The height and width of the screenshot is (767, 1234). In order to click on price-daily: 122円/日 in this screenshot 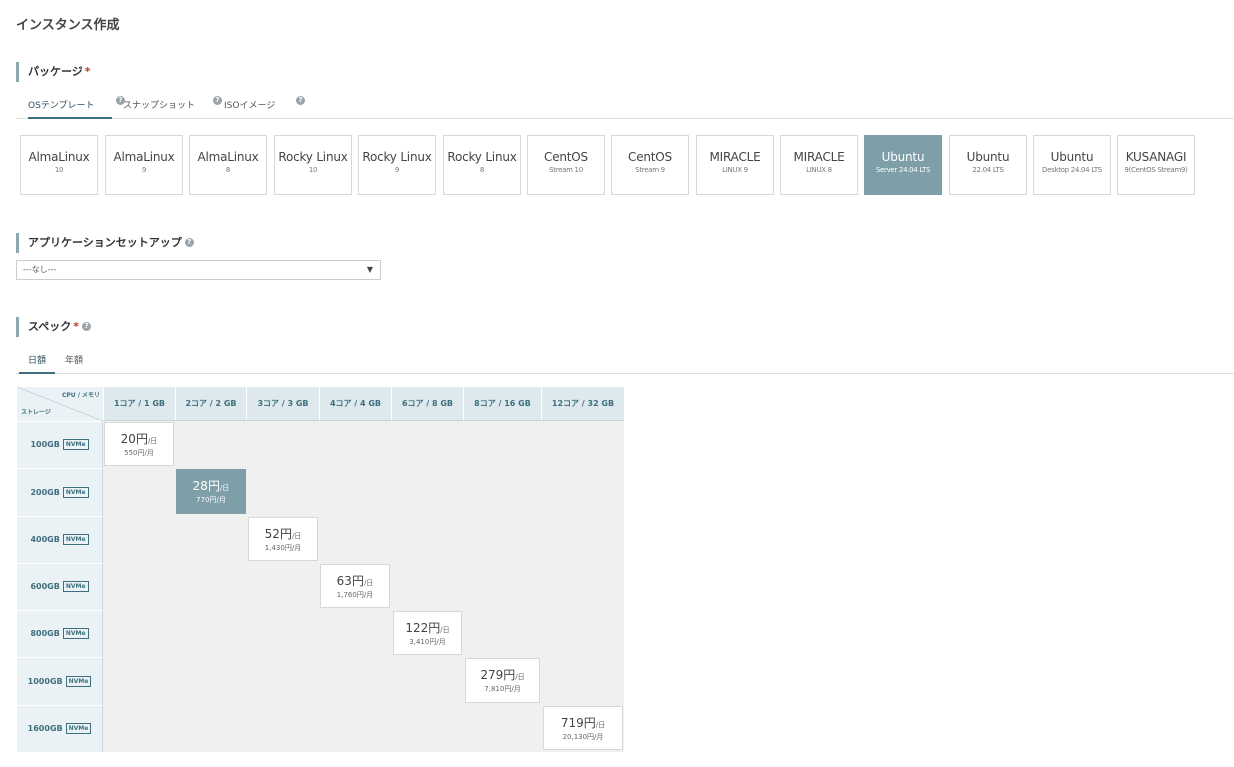, I will do `click(427, 627)`.